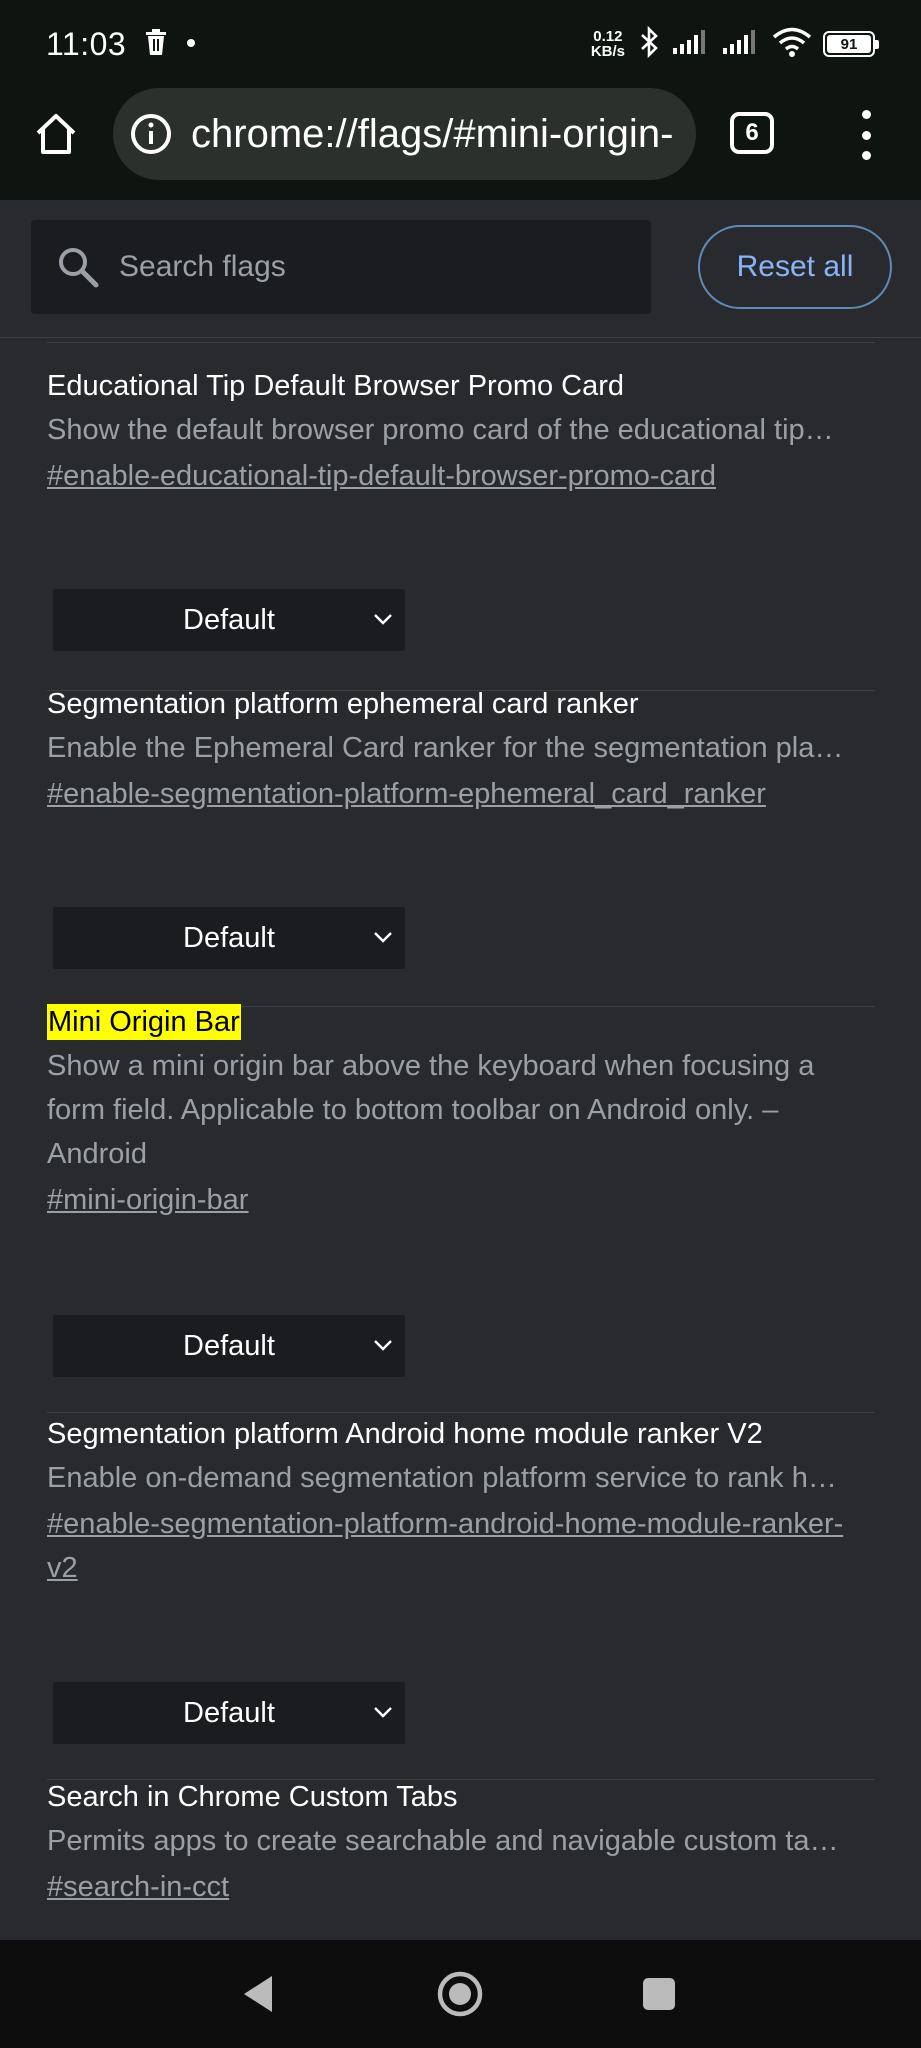 The height and width of the screenshot is (2048, 921). What do you see at coordinates (866, 135) in the screenshot?
I see `more-vert-icon` at bounding box center [866, 135].